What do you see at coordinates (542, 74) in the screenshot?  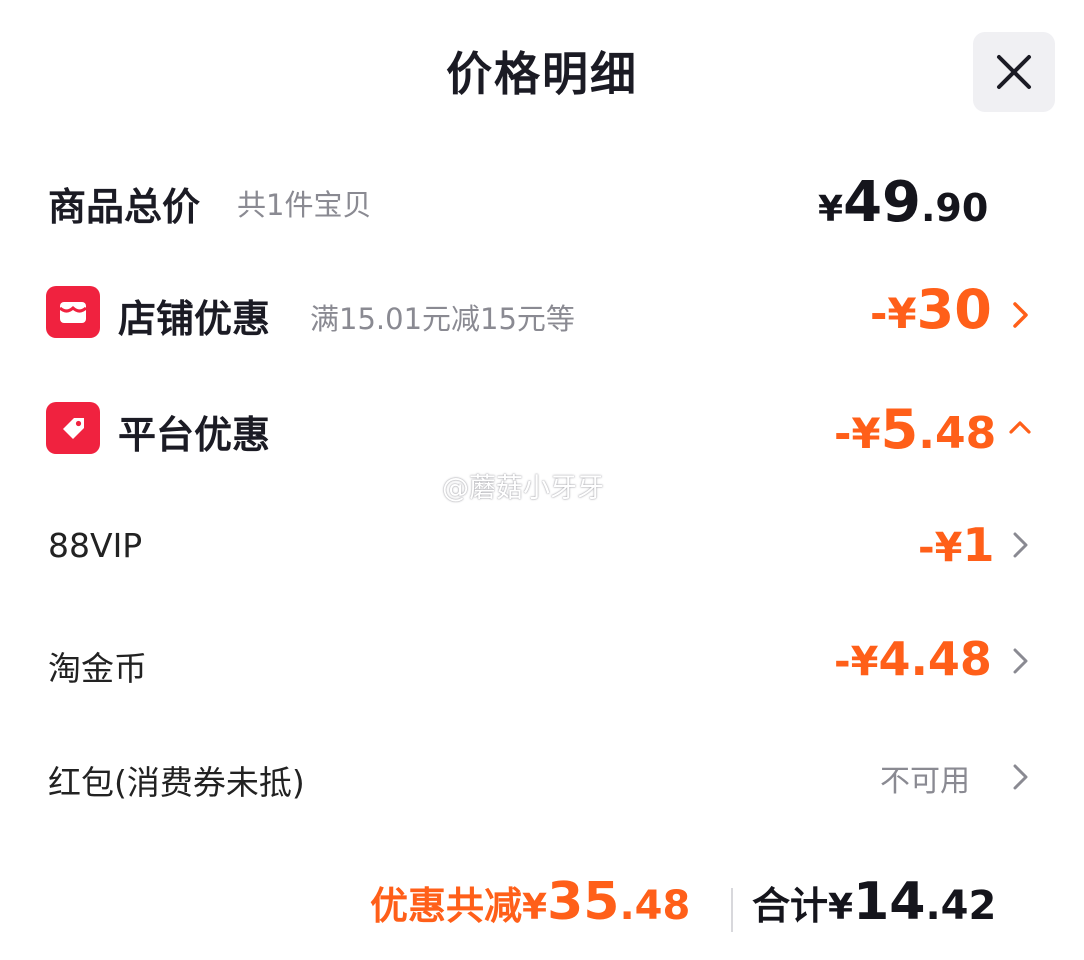 I see `sheet-title: 价格明细` at bounding box center [542, 74].